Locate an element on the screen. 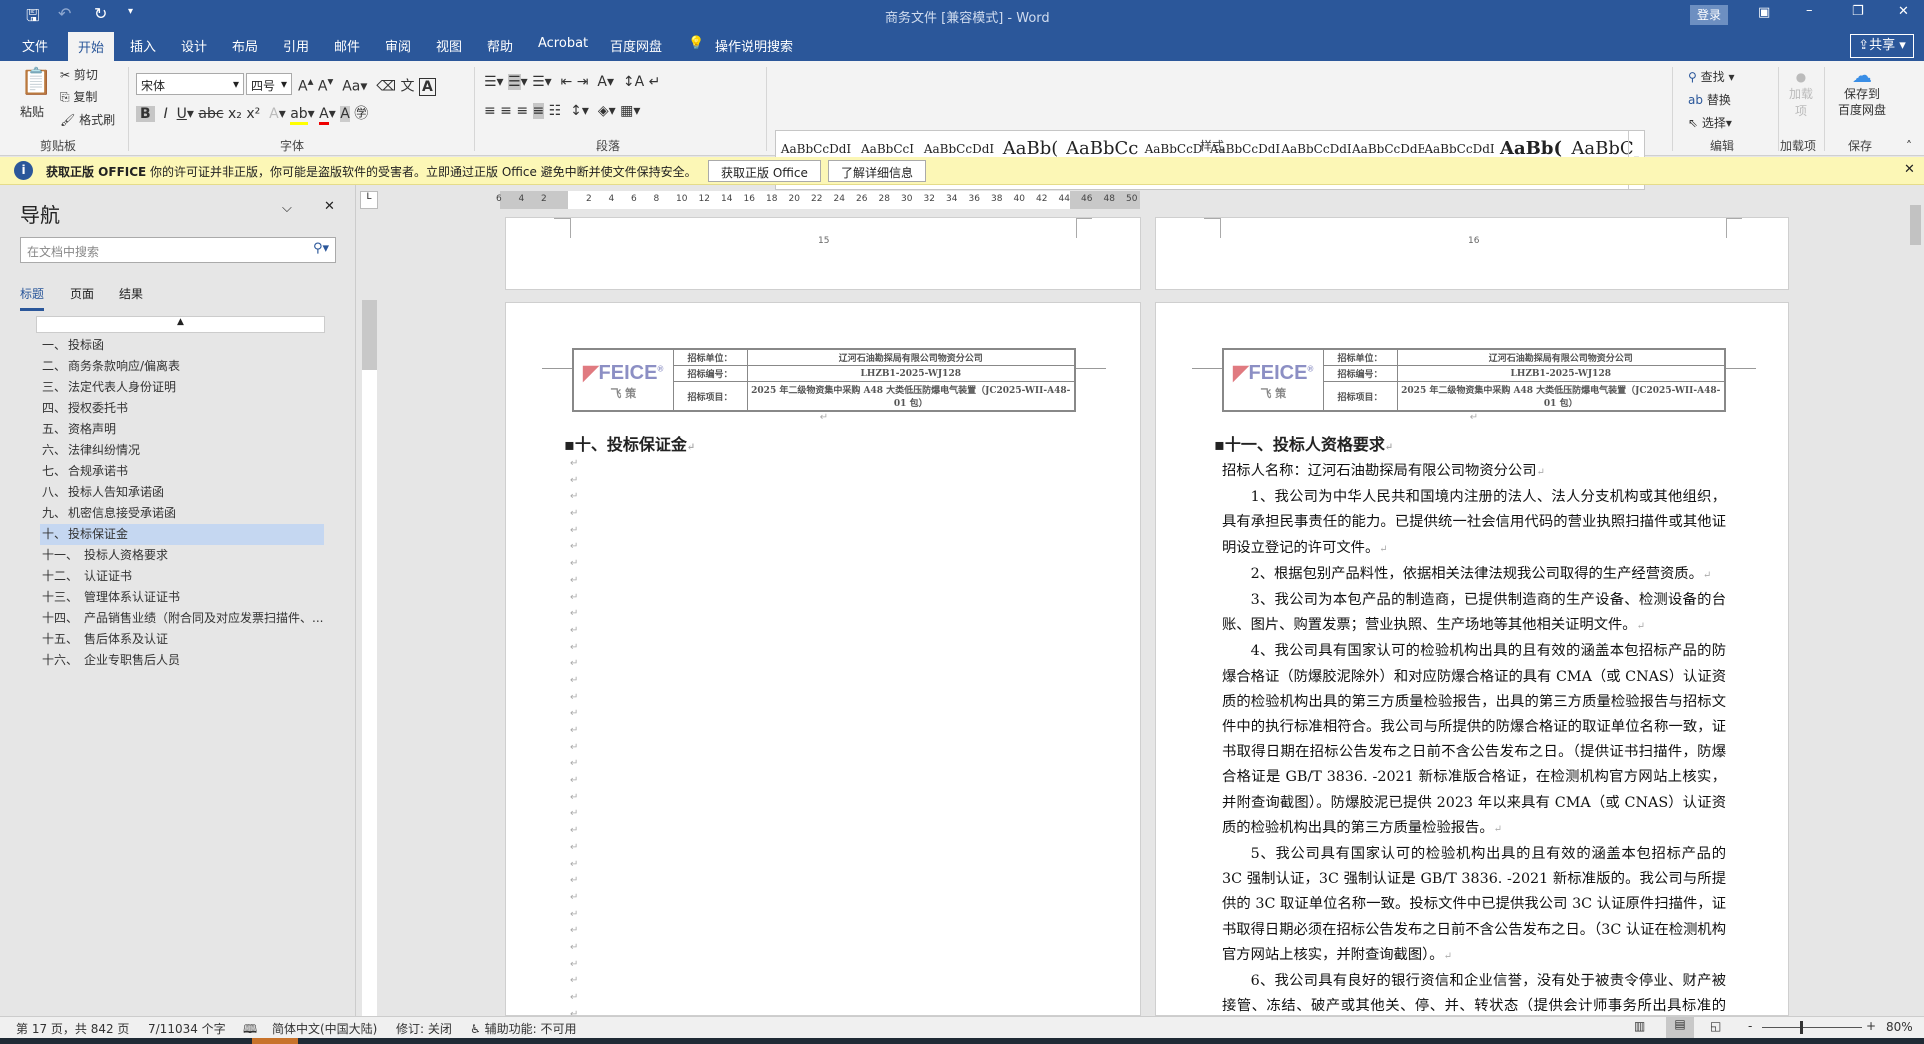  nav-heading-item: 三、 法定代表人身份证明 is located at coordinates (182, 387).